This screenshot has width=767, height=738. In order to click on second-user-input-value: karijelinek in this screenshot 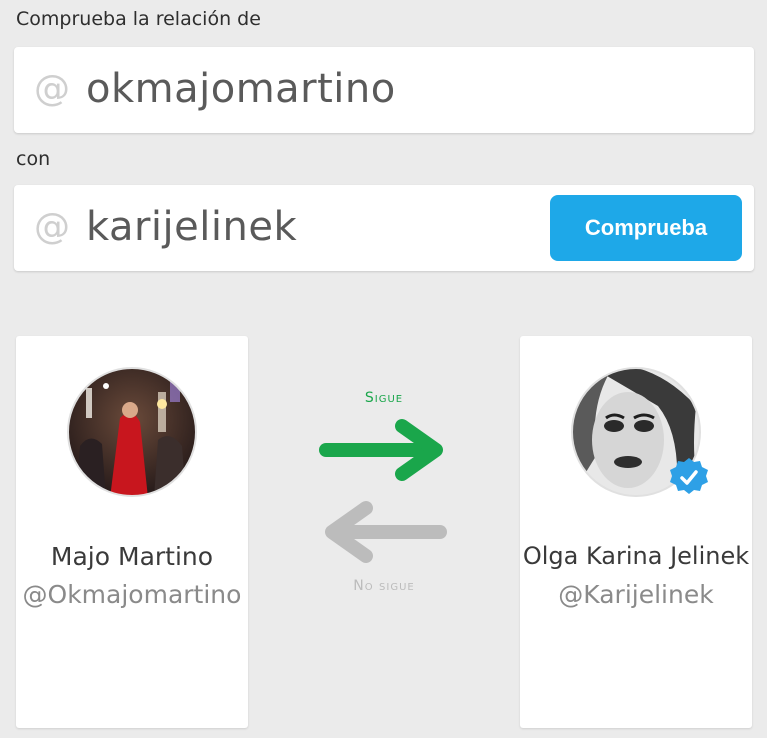, I will do `click(191, 227)`.